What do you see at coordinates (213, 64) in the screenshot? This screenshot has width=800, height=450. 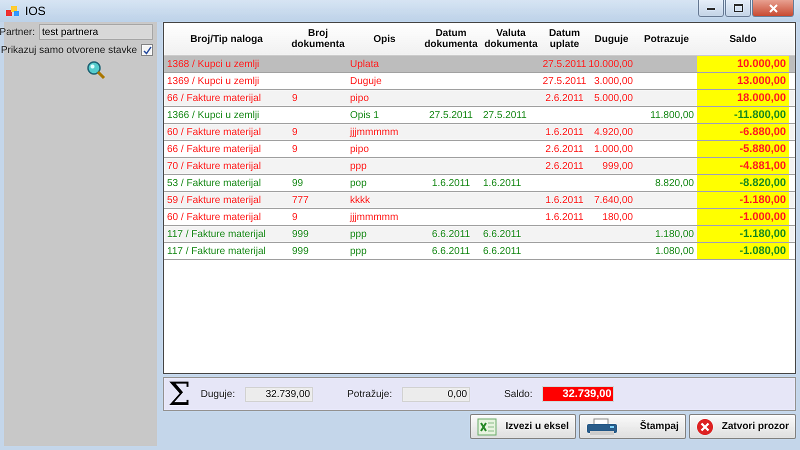 I see `table-cell: 1368 / Kupci u zemlji` at bounding box center [213, 64].